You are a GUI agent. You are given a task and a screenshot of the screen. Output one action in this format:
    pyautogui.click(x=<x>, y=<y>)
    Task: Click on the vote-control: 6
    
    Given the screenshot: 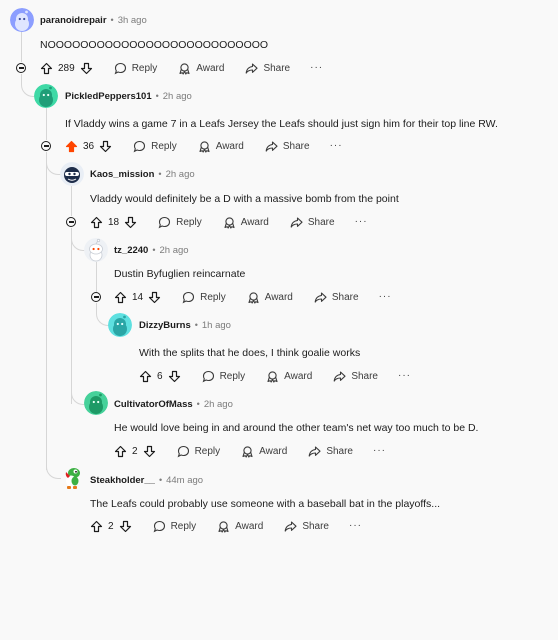 What is the action you would take?
    pyautogui.click(x=160, y=376)
    